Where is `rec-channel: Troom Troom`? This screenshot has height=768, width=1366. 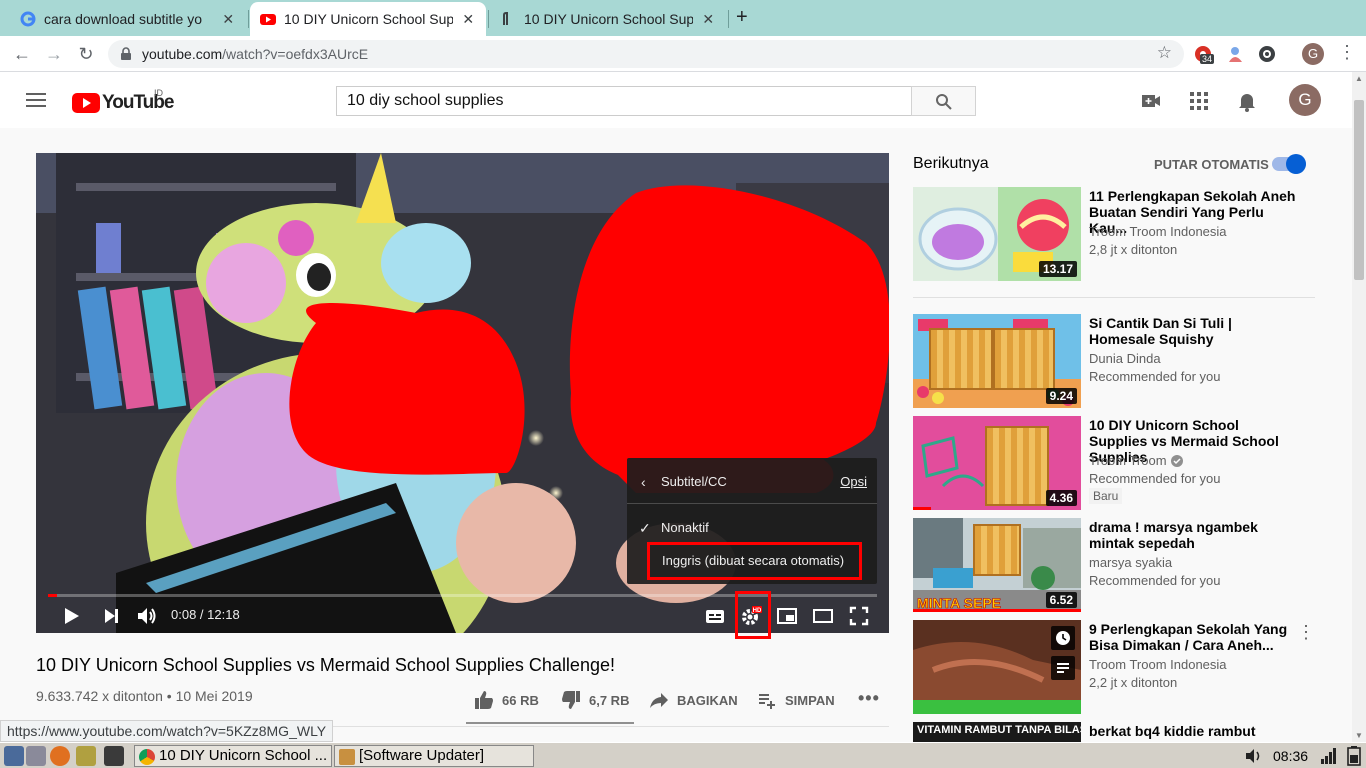
rec-channel: Troom Troom is located at coordinates (1136, 460).